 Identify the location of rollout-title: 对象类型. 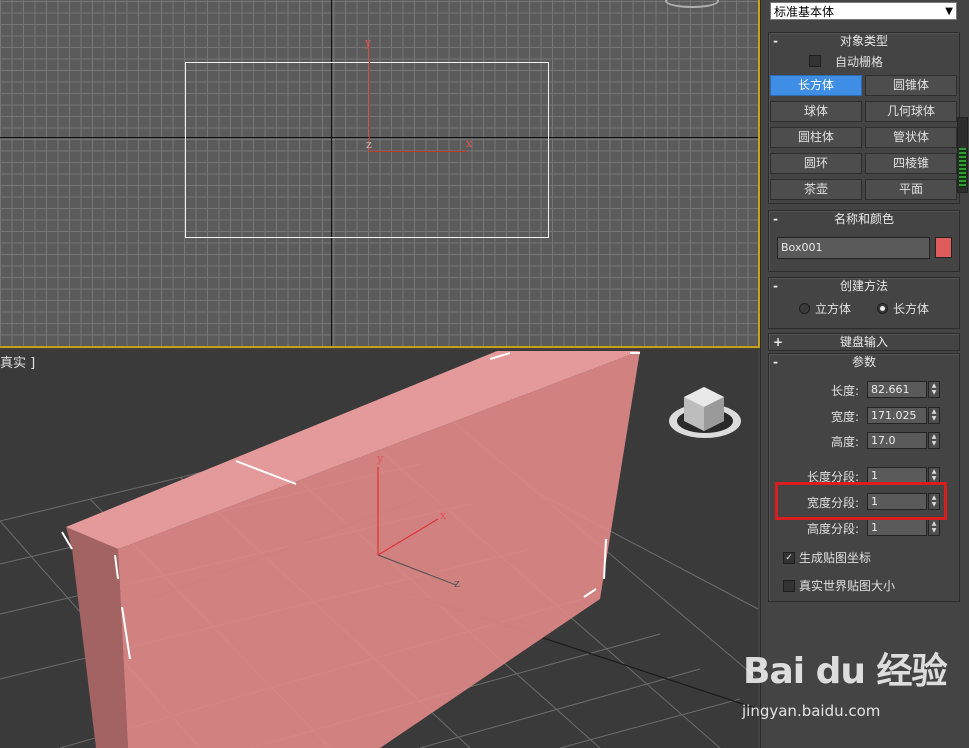
(863, 41).